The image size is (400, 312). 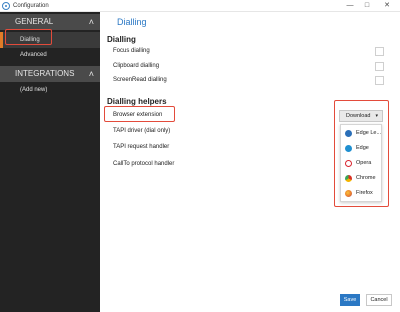 What do you see at coordinates (28, 37) in the screenshot?
I see `annotation-highlight-dialling` at bounding box center [28, 37].